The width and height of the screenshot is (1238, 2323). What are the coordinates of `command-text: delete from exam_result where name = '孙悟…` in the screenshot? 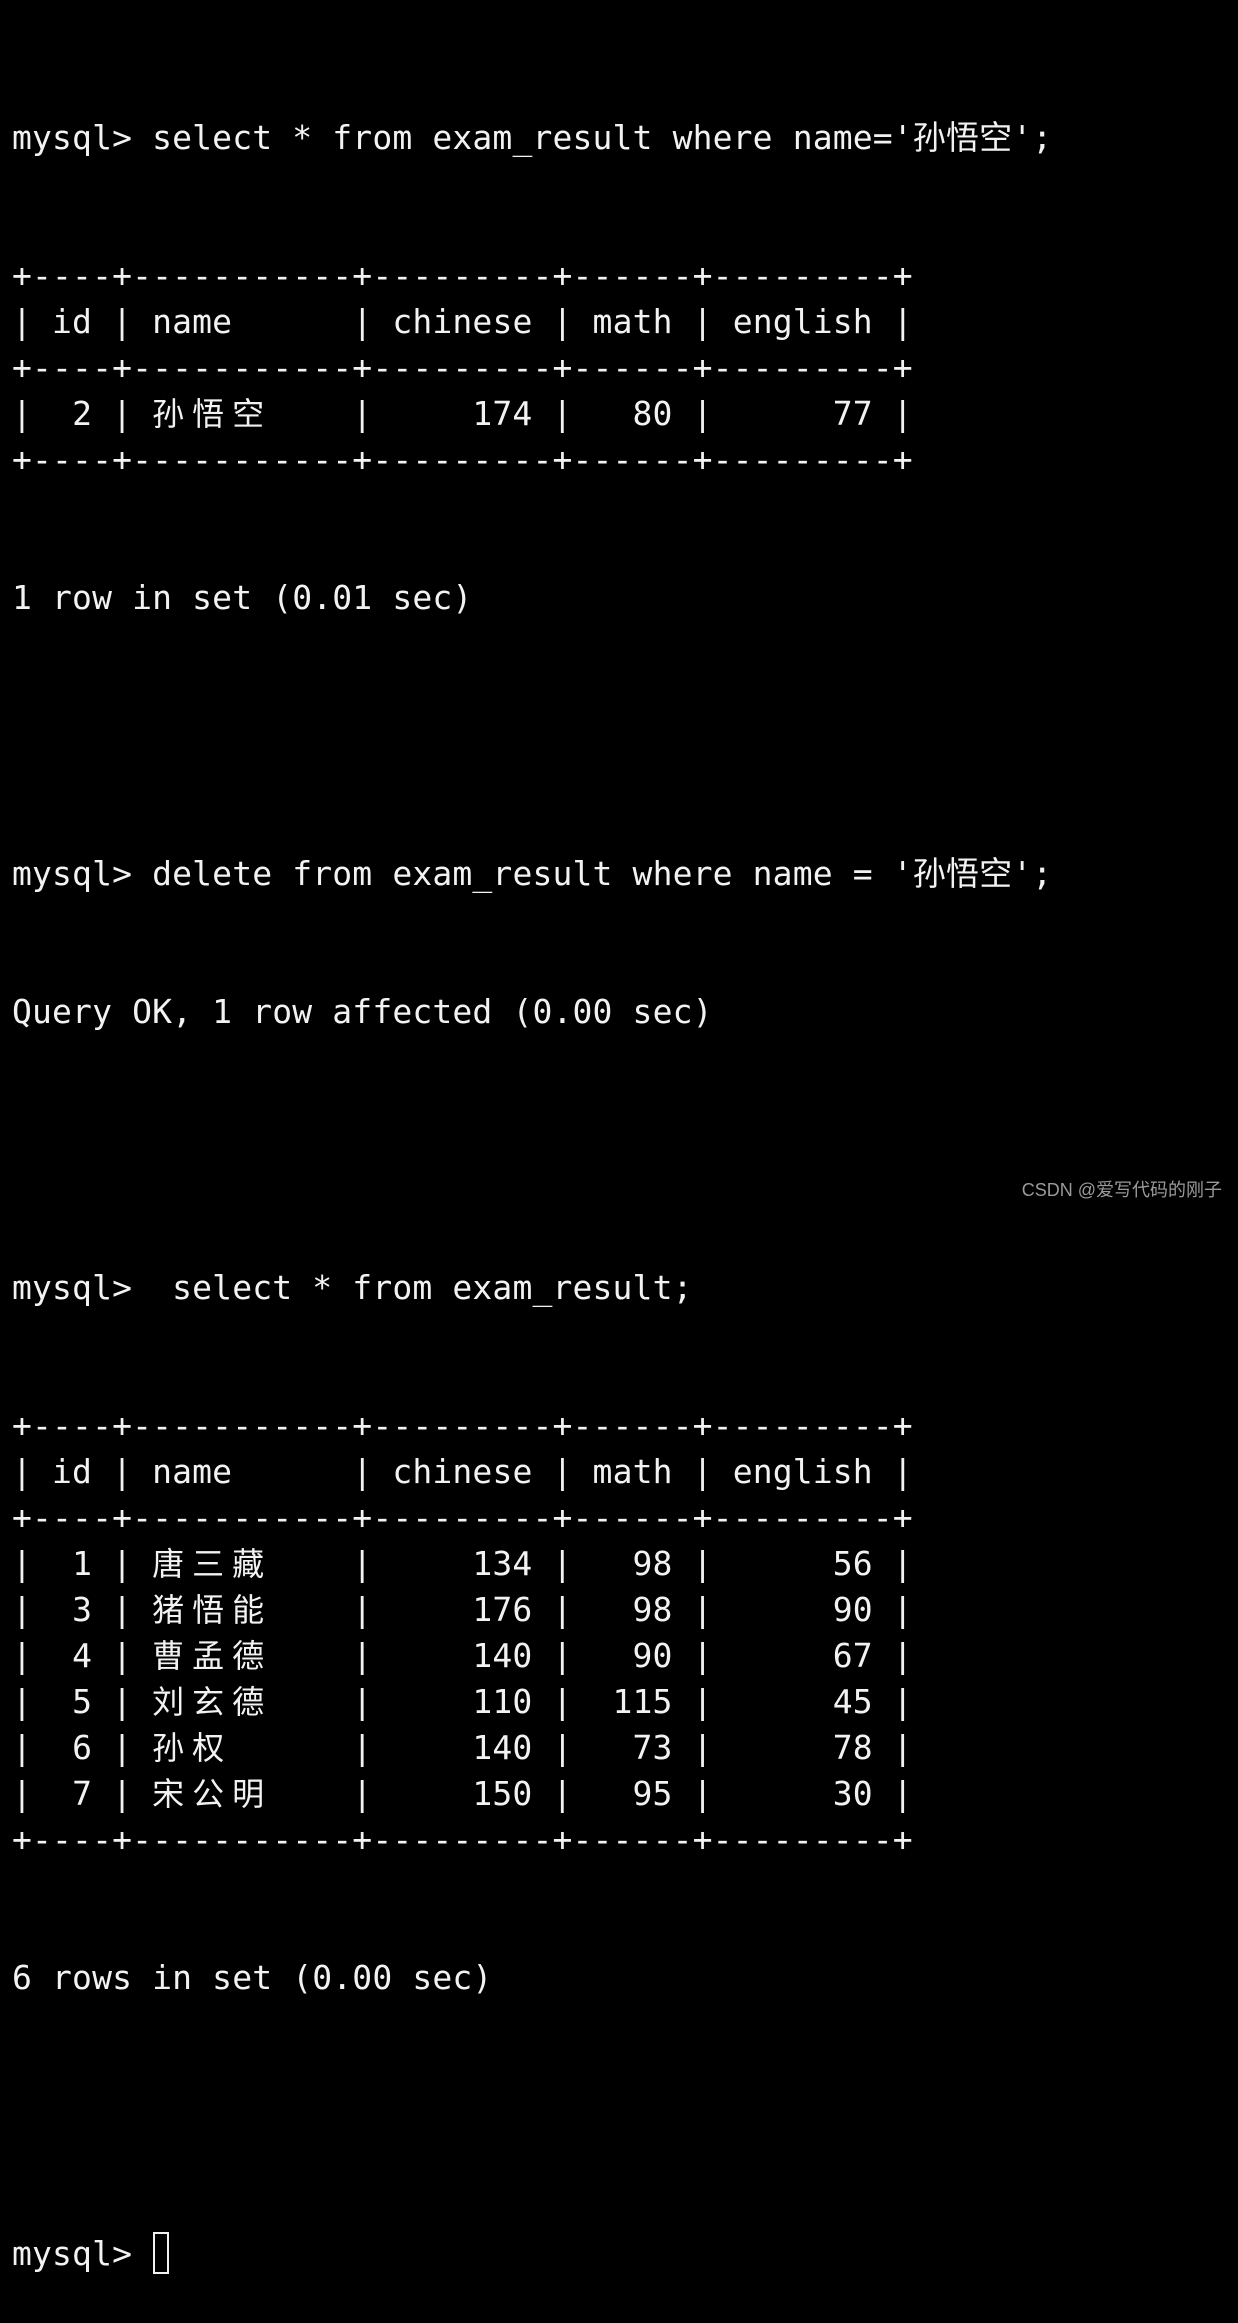 It's located at (602, 873).